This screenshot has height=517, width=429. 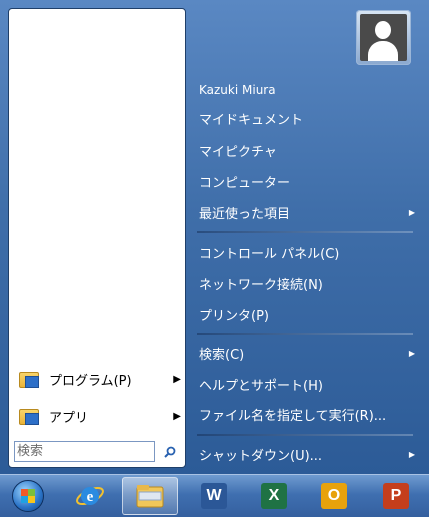 I want to click on excel-icon: X, so click(x=274, y=496).